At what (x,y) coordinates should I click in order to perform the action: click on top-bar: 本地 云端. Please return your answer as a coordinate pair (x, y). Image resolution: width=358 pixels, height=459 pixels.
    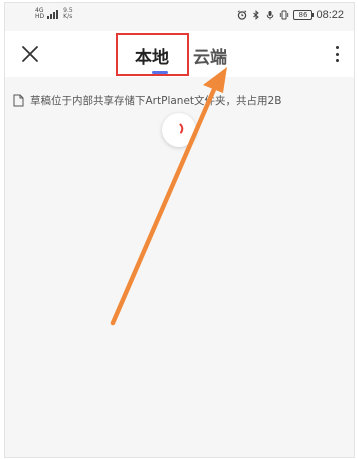
    Looking at the image, I should click on (179, 54).